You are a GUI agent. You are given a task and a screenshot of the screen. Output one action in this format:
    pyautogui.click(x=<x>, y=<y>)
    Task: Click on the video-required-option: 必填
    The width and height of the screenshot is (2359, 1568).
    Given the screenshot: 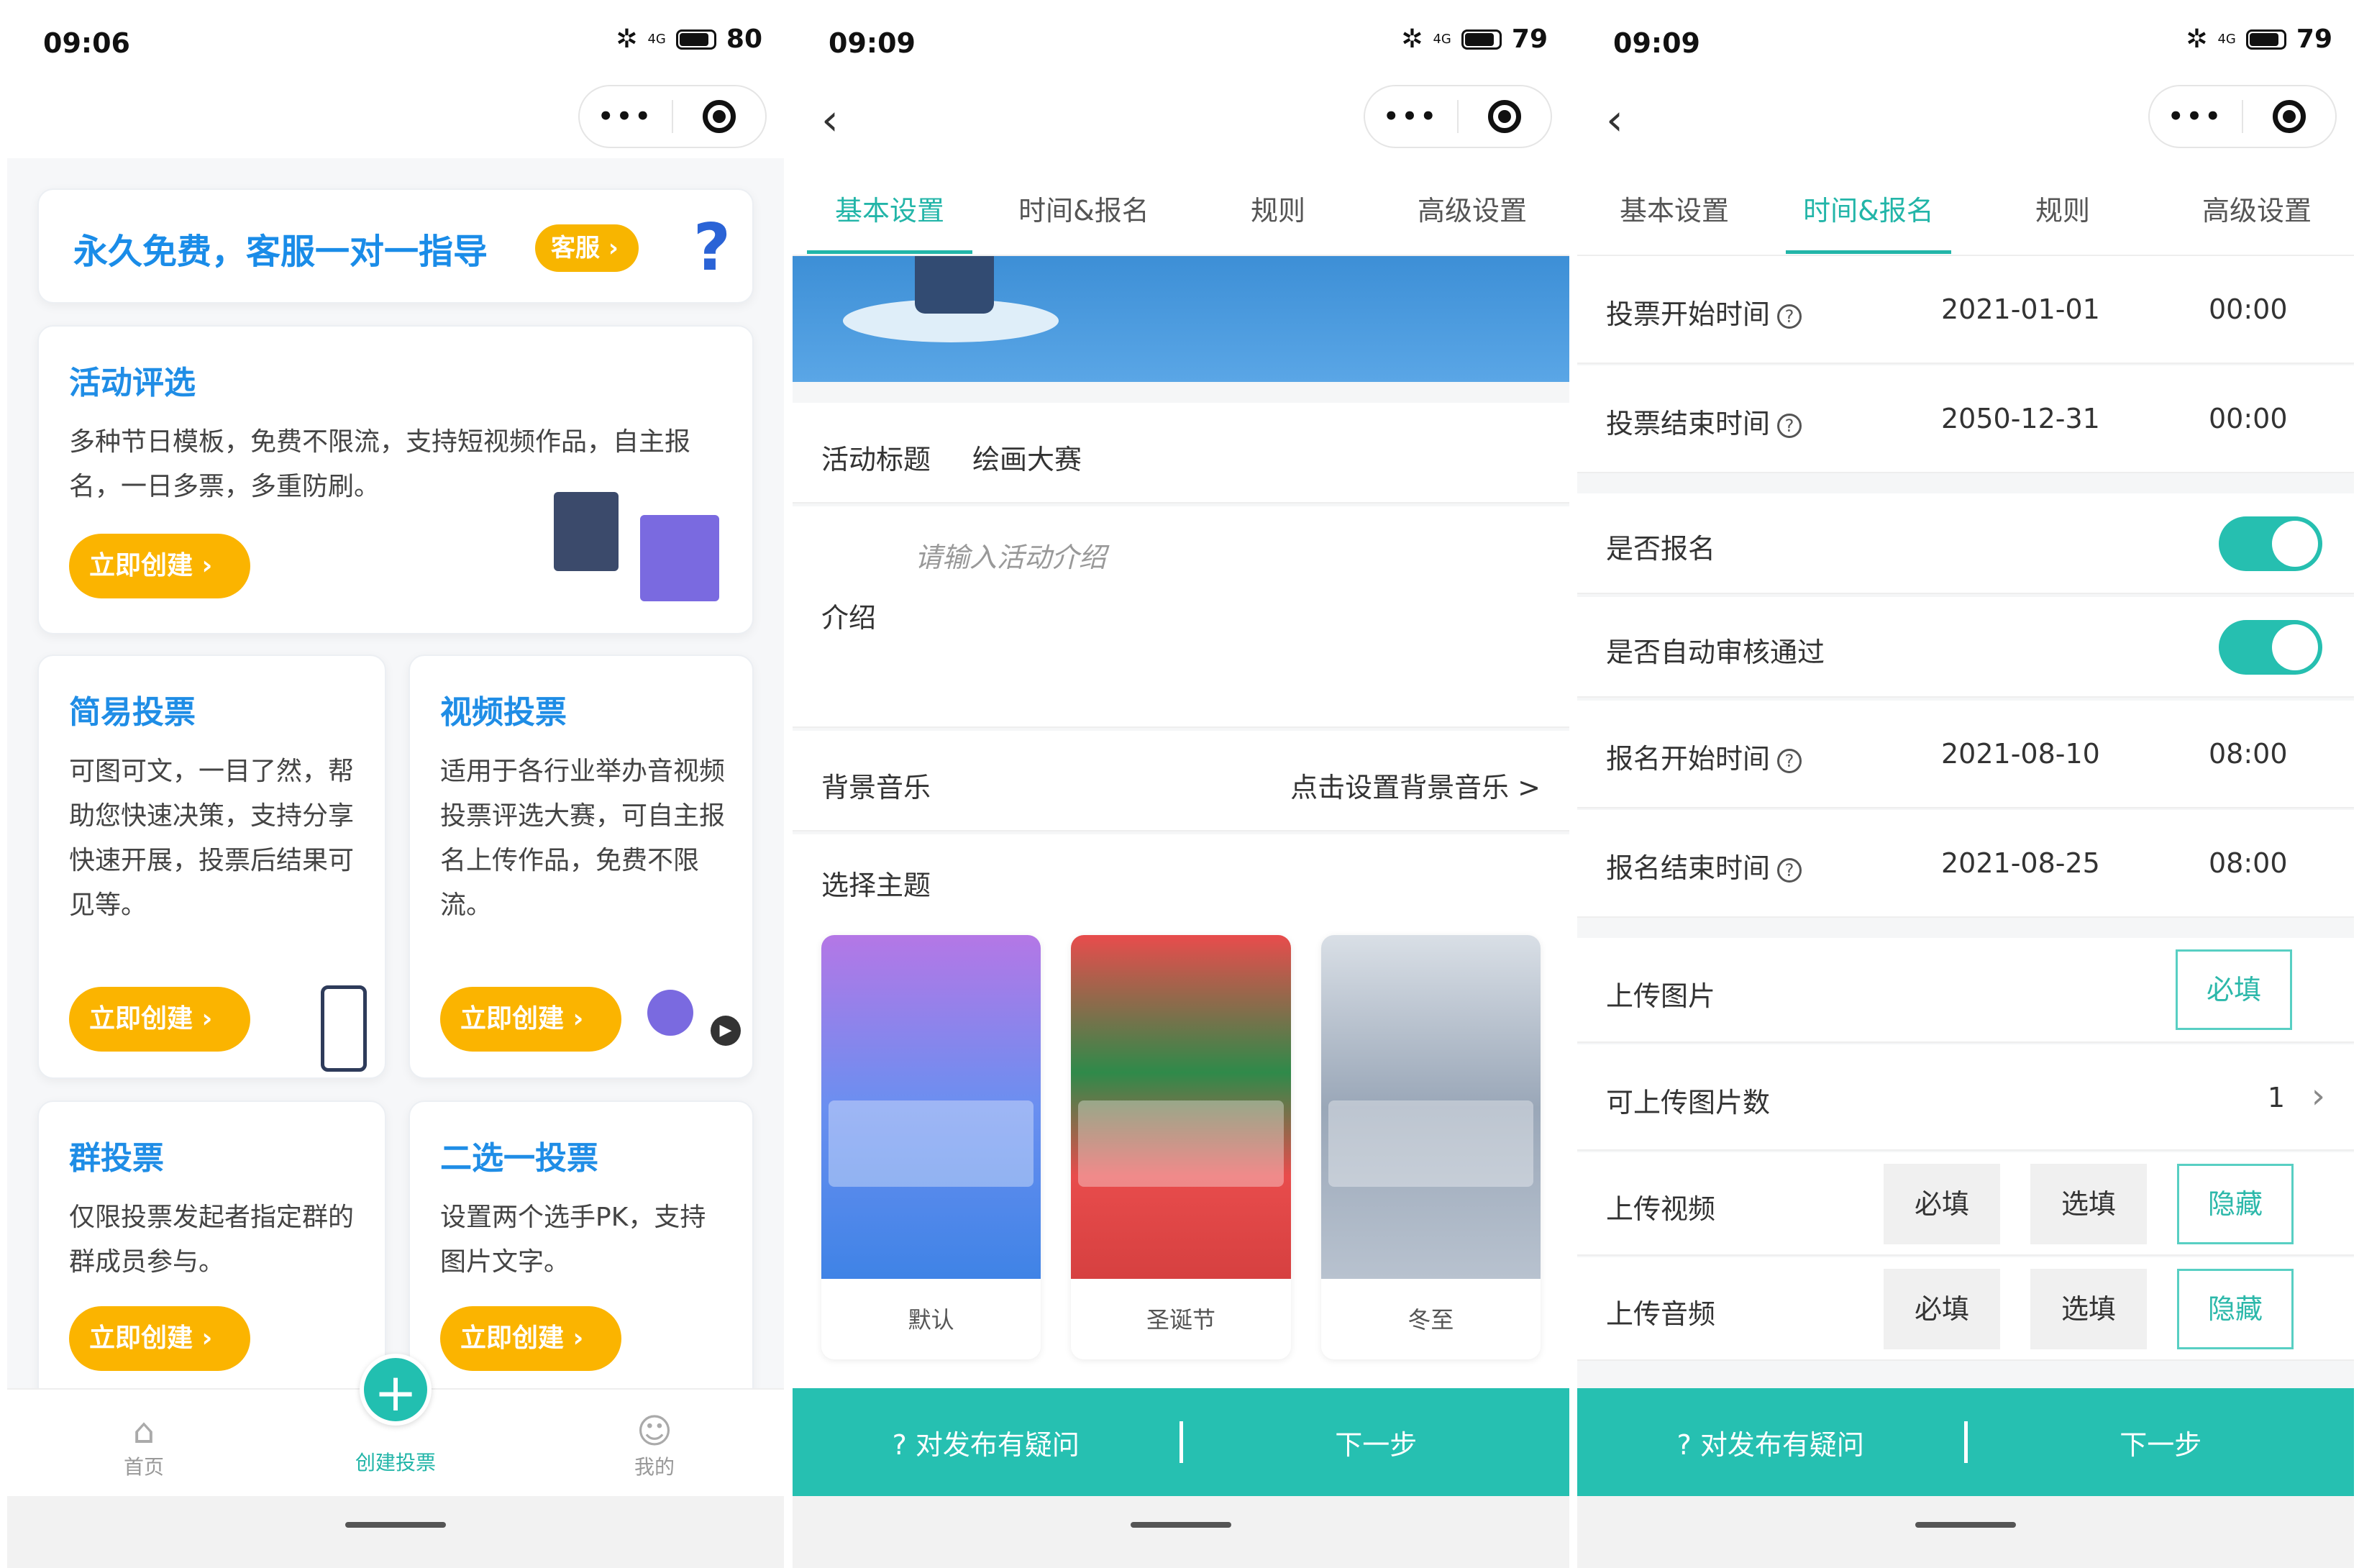 What is the action you would take?
    pyautogui.click(x=1942, y=1204)
    